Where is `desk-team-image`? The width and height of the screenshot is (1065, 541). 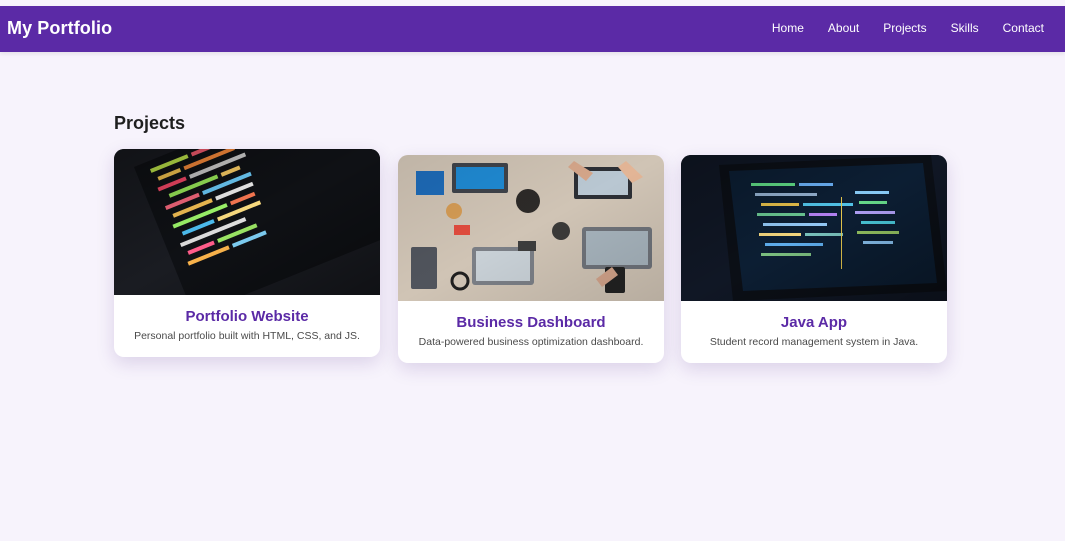
desk-team-image is located at coordinates (531, 228).